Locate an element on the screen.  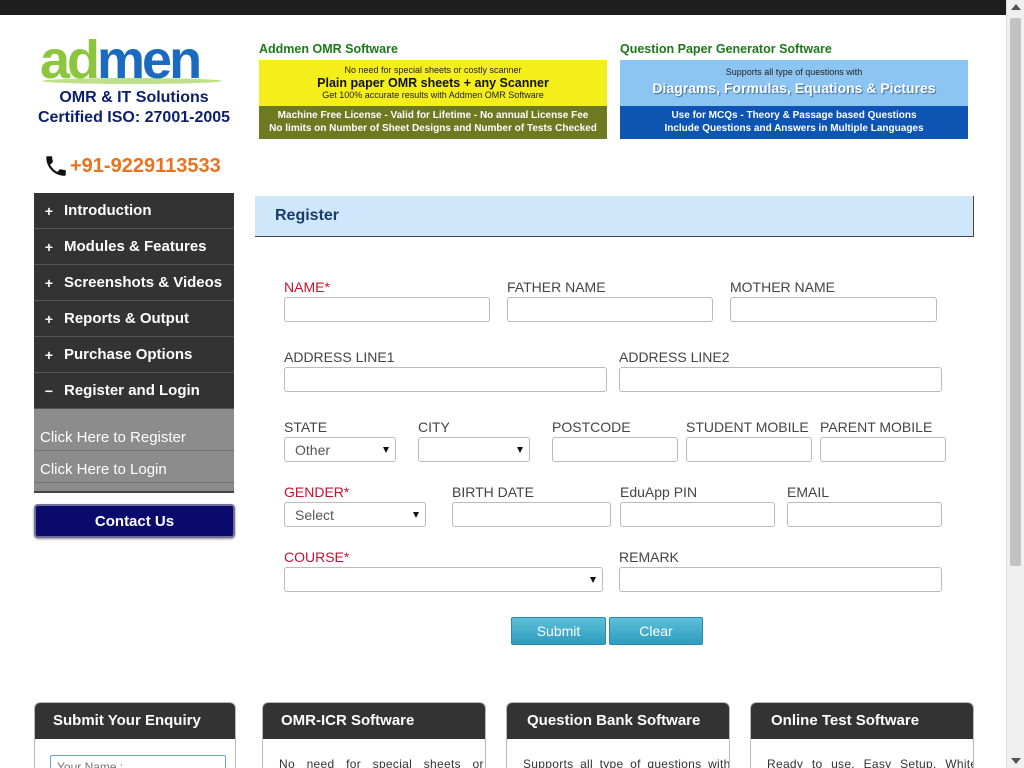
admen-logo: admen is located at coordinates (135, 60).